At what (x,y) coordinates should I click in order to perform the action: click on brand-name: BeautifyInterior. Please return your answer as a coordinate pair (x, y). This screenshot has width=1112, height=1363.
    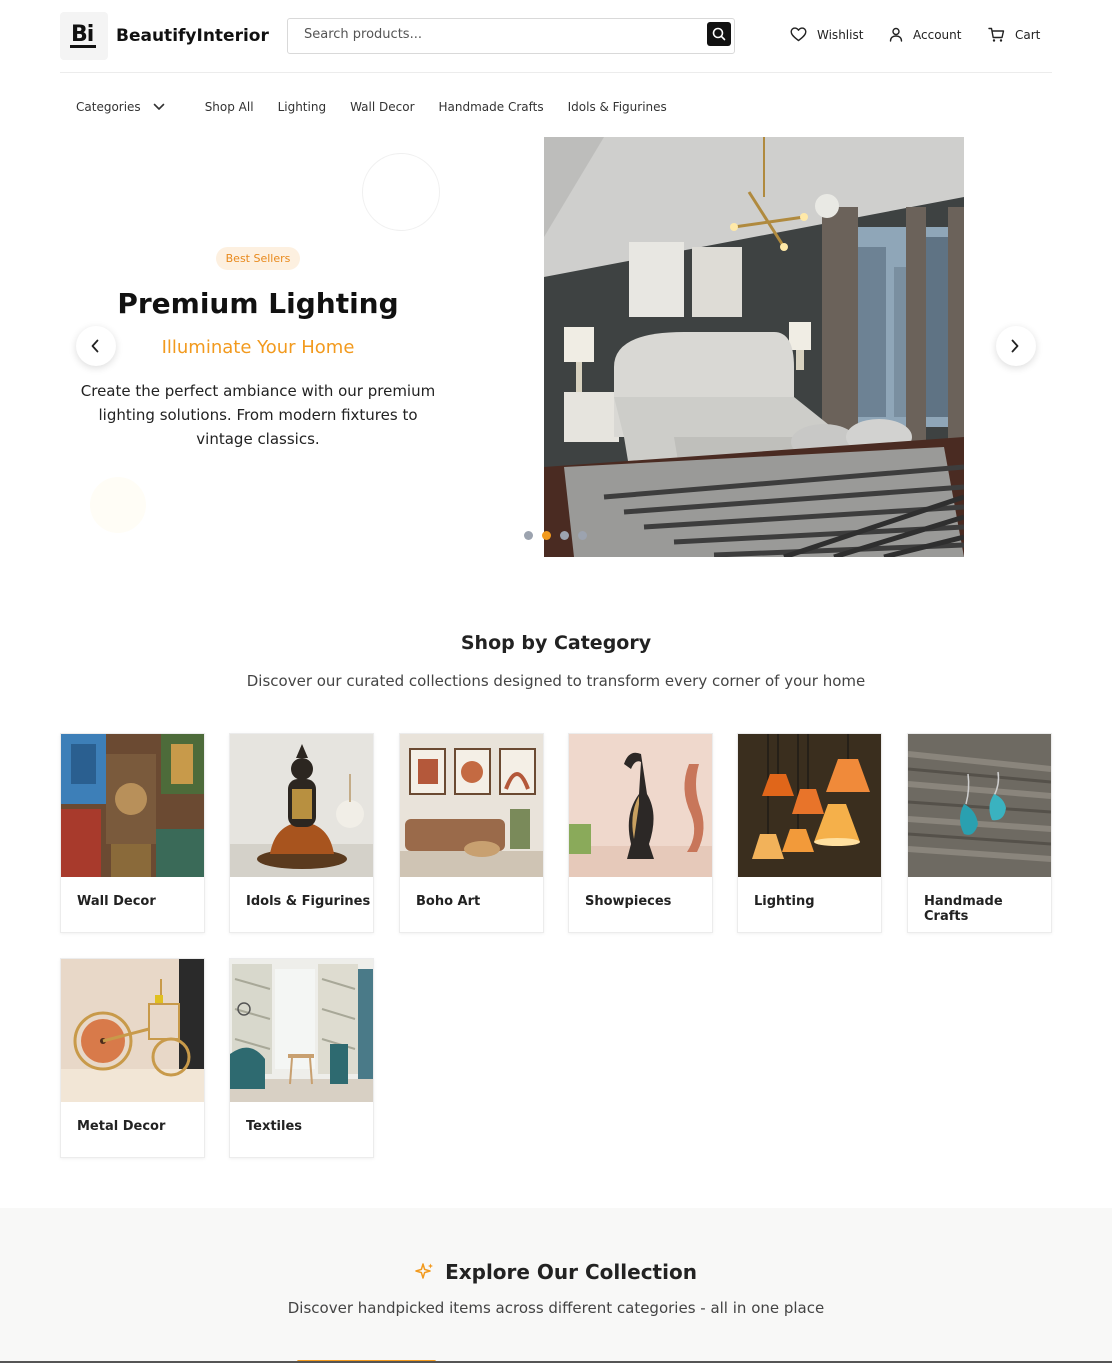
    Looking at the image, I should click on (192, 36).